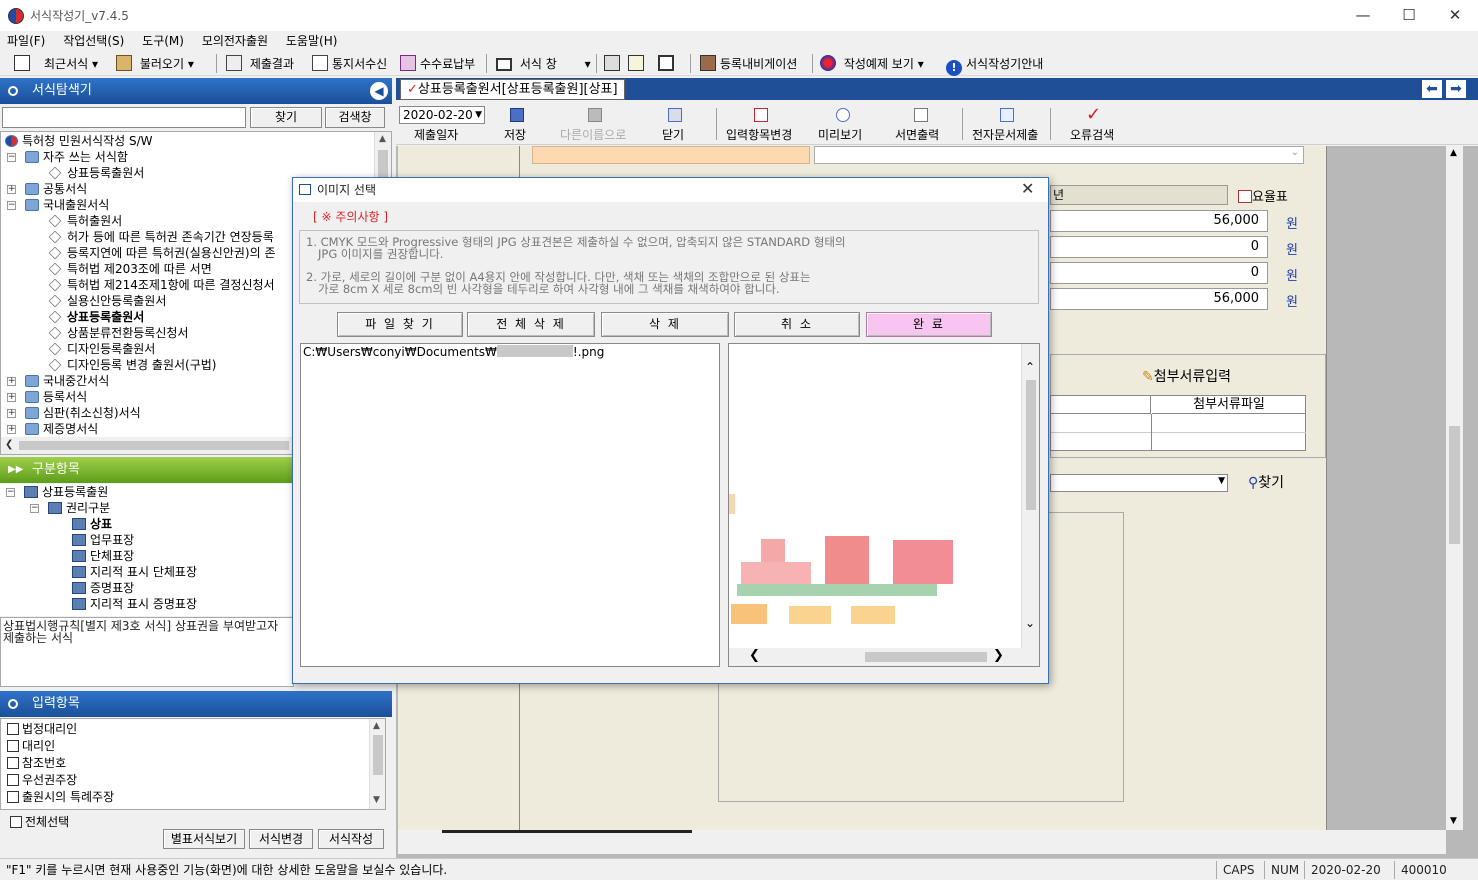 The image size is (1478, 880). I want to click on submit-result-button: 제출결과, so click(260, 64).